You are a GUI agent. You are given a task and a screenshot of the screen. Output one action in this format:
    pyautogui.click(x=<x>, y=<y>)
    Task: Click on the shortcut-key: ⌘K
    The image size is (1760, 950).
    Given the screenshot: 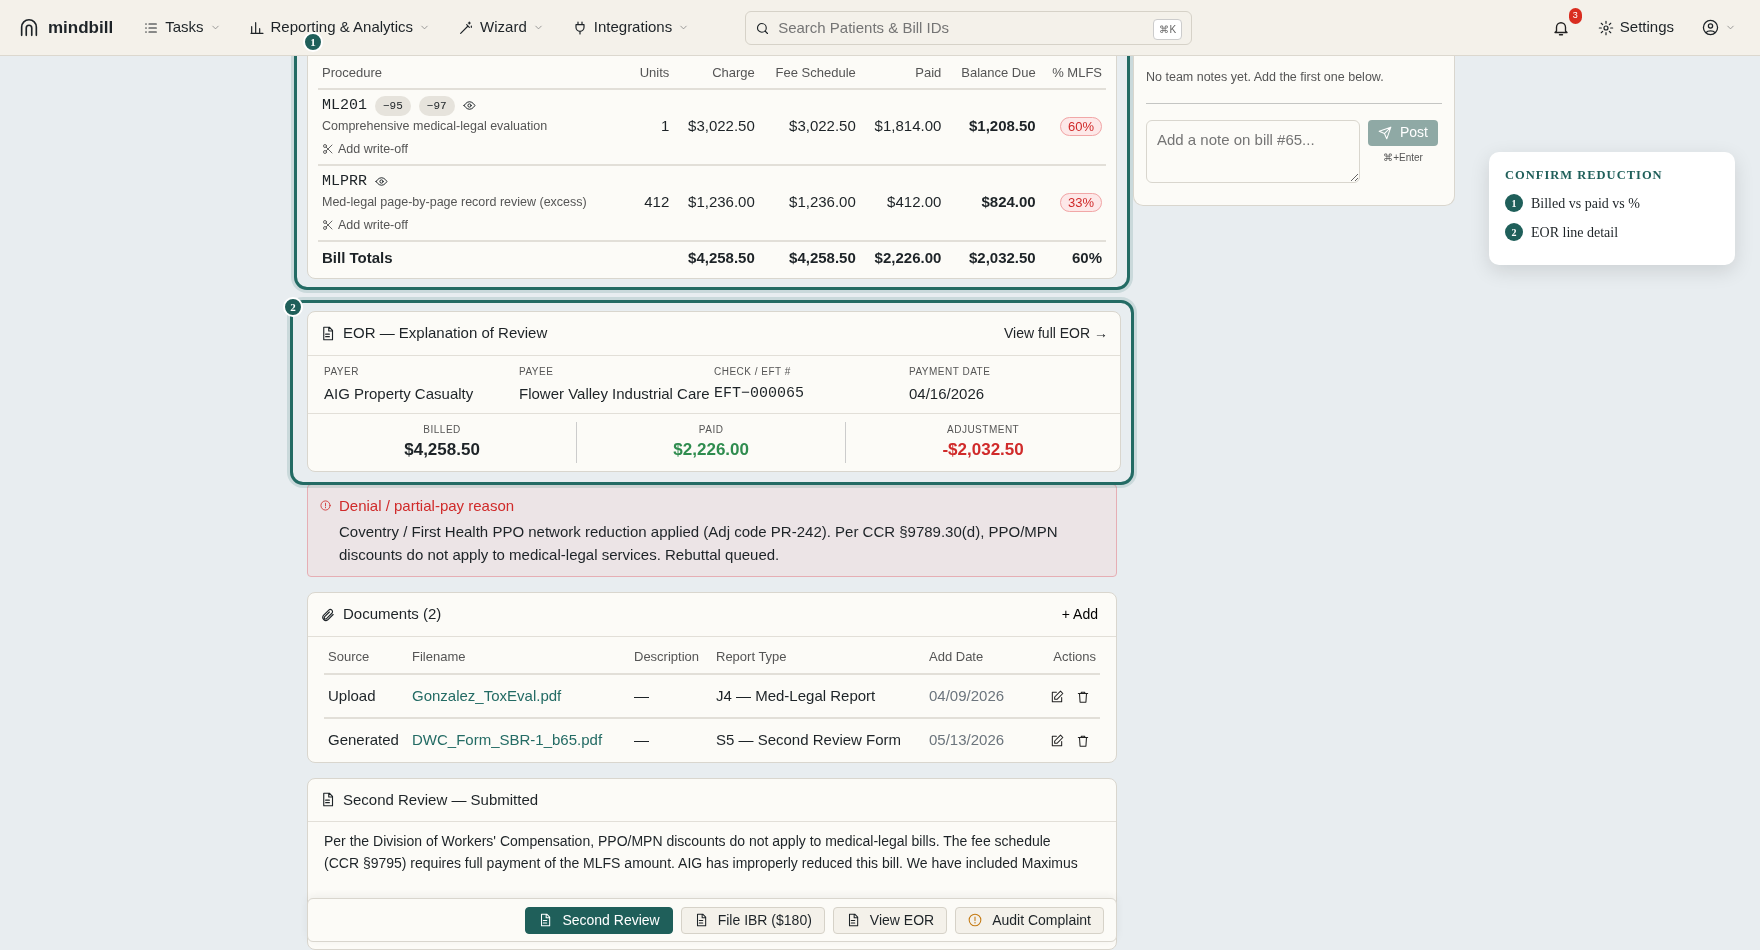 What is the action you would take?
    pyautogui.click(x=1168, y=29)
    